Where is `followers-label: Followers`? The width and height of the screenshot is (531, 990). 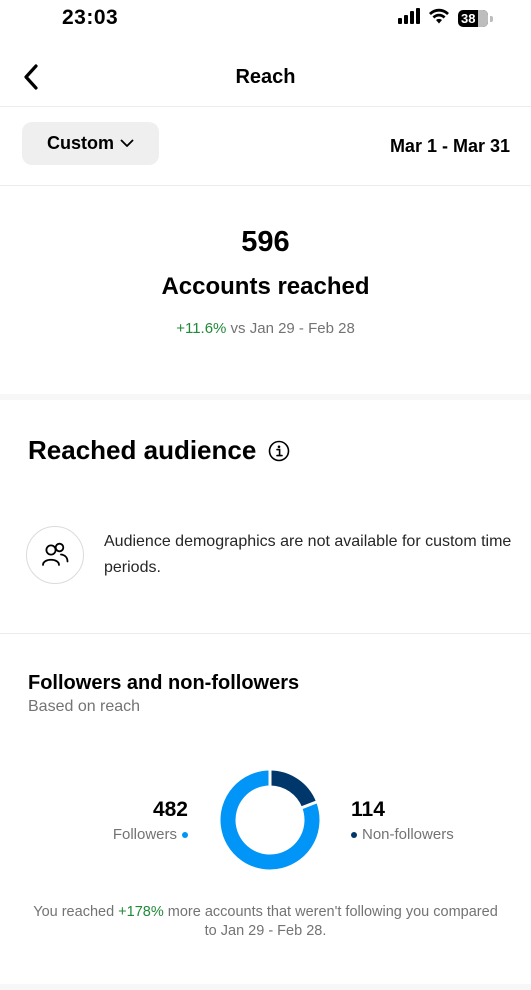
followers-label: Followers is located at coordinates (144, 834).